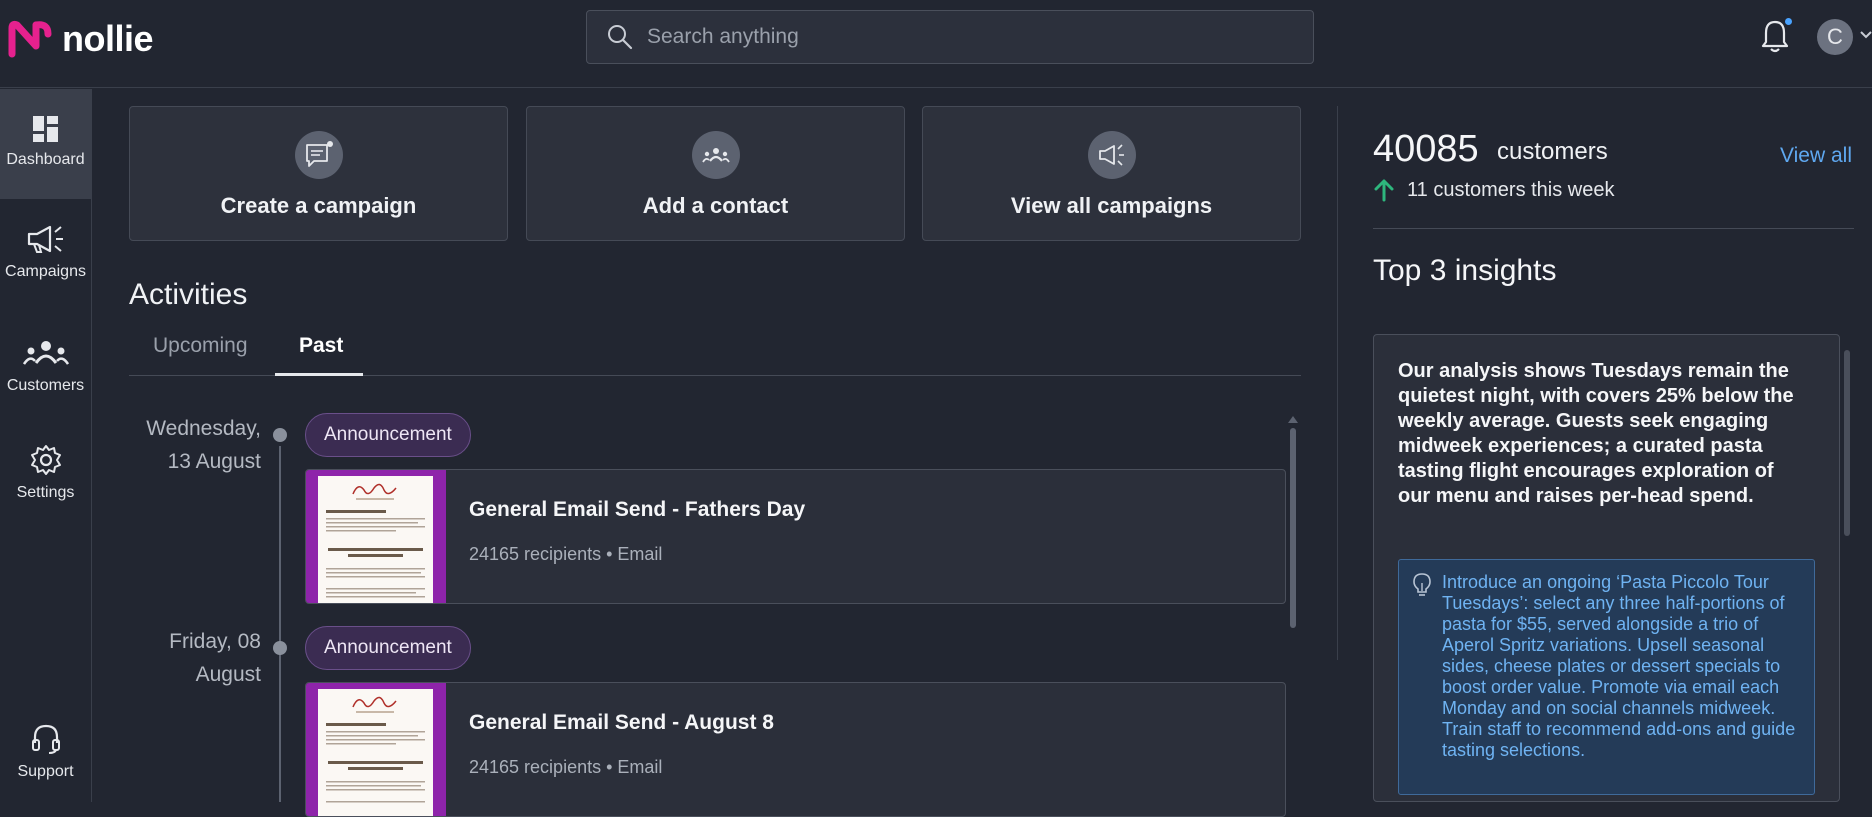 This screenshot has width=1872, height=817. What do you see at coordinates (45, 460) in the screenshot?
I see `gear-icon` at bounding box center [45, 460].